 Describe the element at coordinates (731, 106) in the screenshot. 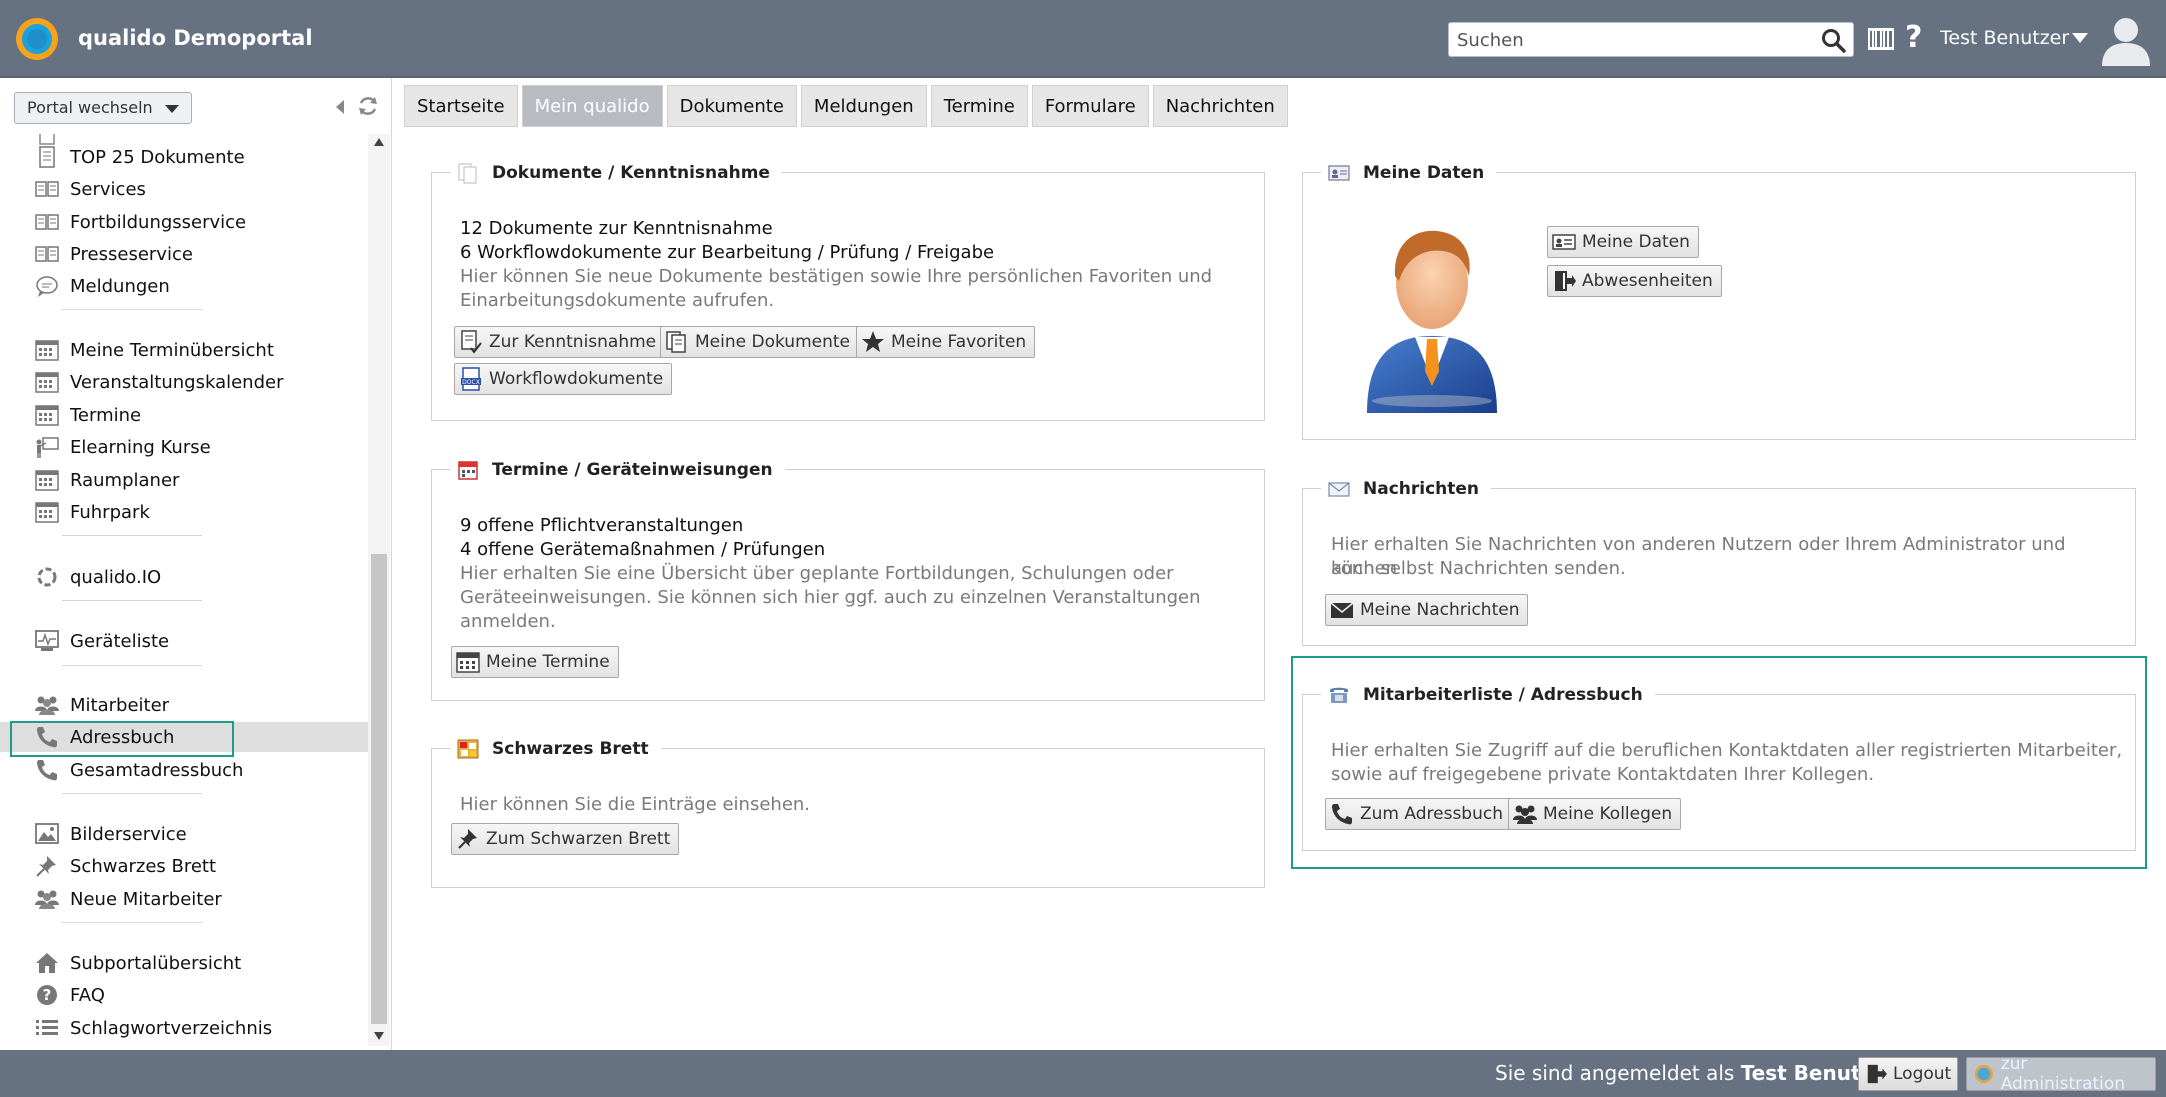

I see `tab-dokumente: Dokumente` at that location.